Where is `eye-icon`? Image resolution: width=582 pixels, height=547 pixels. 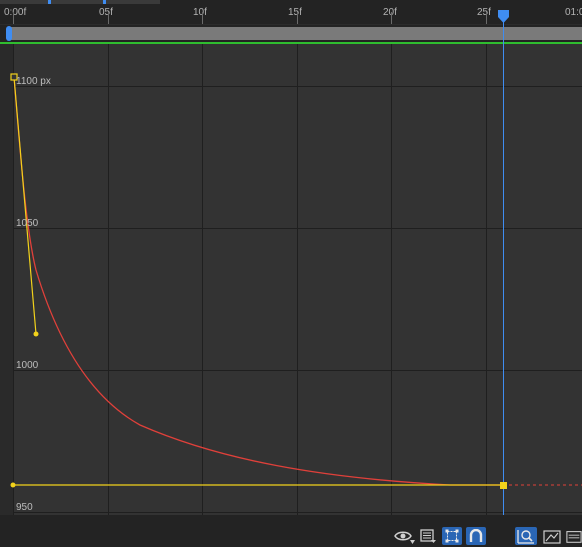 eye-icon is located at coordinates (404, 536).